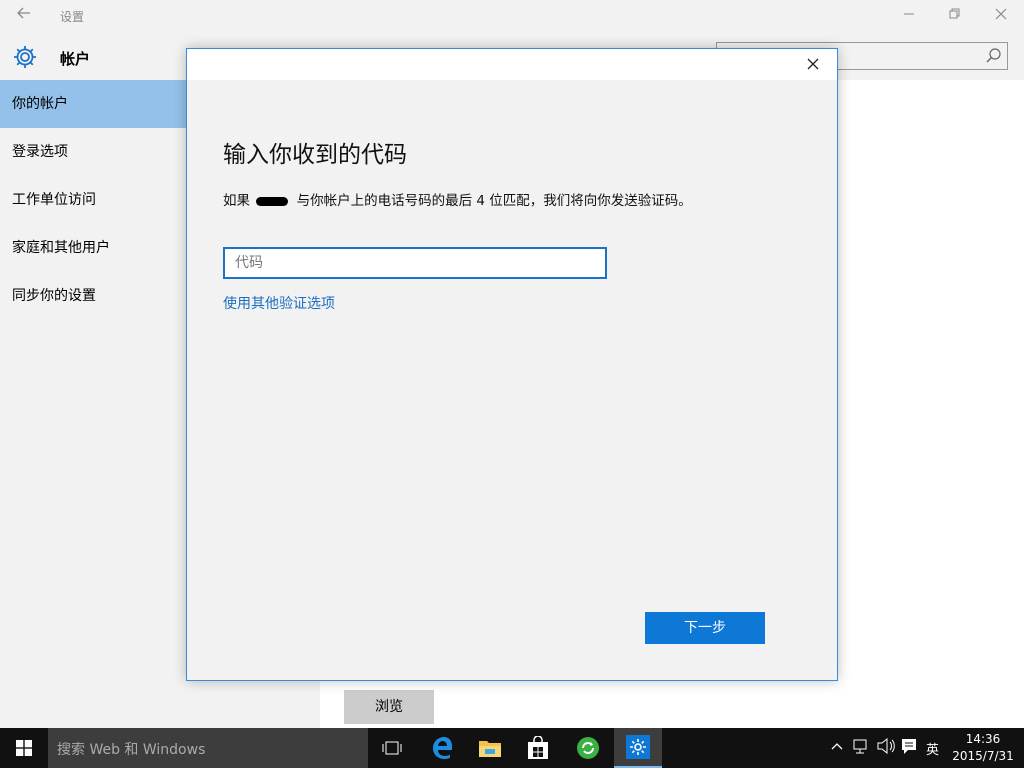 This screenshot has height=768, width=1024. I want to click on sidebar-item-label: 登录选项, so click(40, 152).